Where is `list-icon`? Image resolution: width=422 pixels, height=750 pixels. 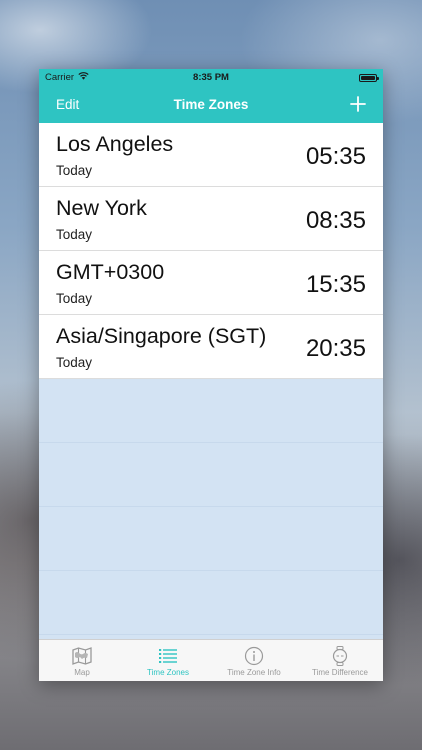
list-icon is located at coordinates (168, 656).